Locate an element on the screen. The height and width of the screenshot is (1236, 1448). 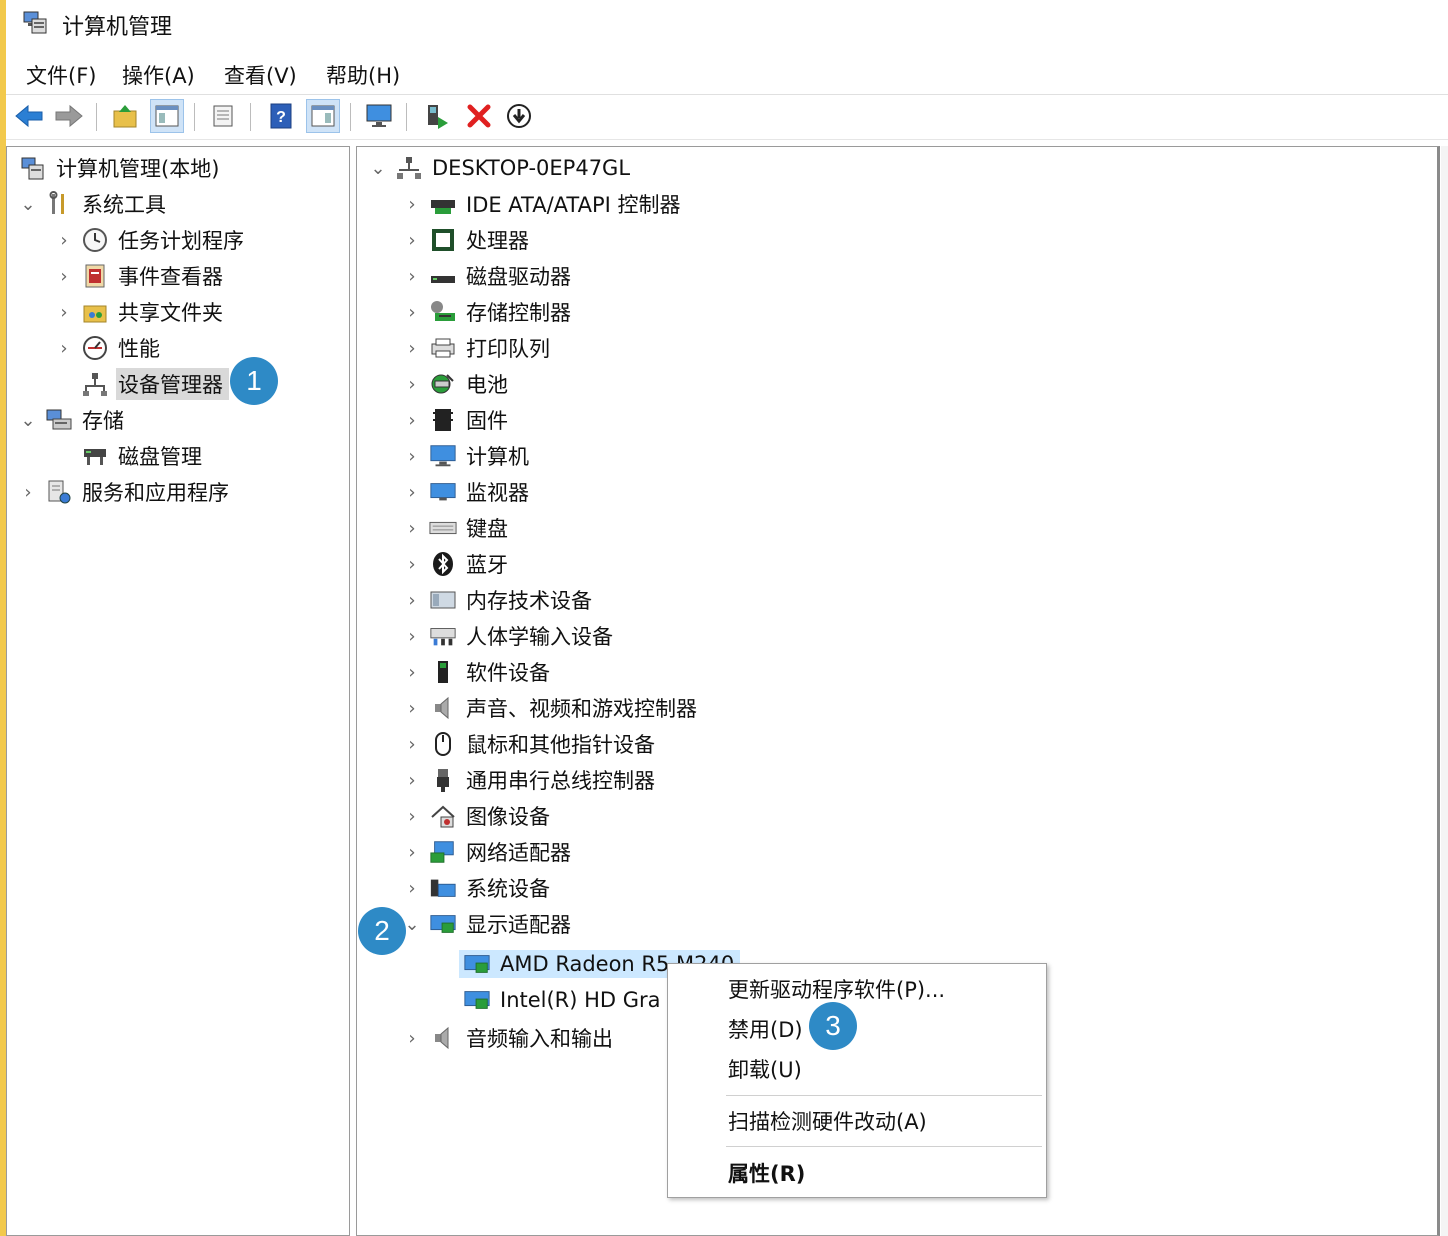
menu-disable: 禁用(D) is located at coordinates (765, 1029).